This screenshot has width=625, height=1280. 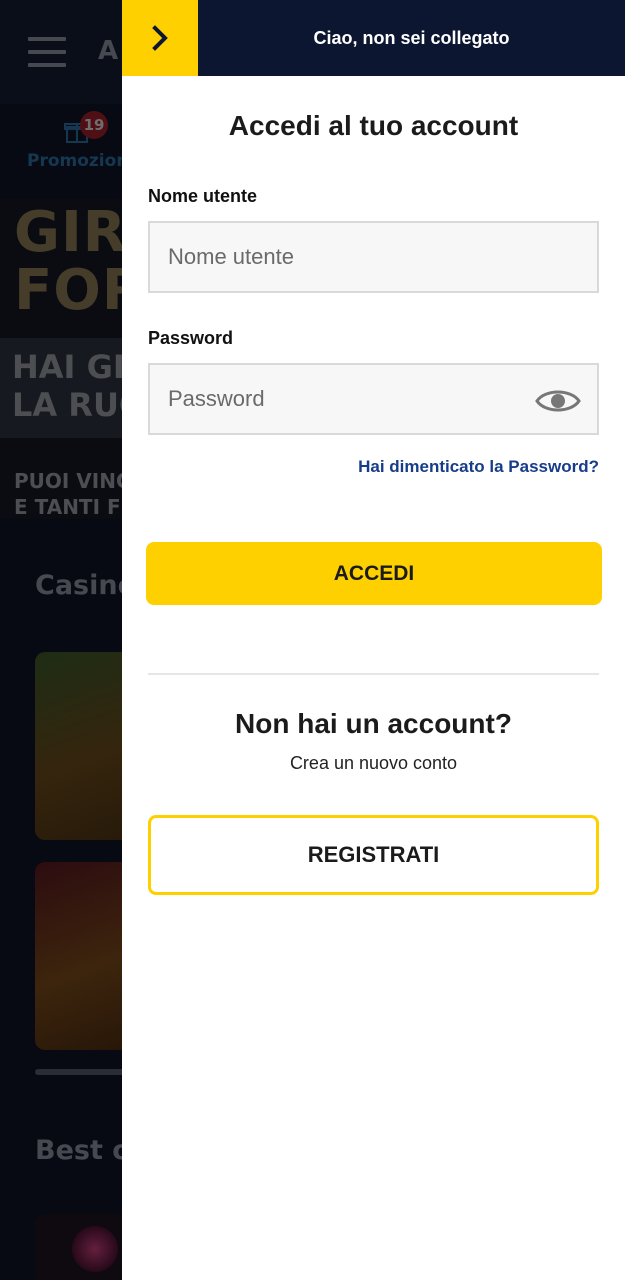 I want to click on password-label: Password, so click(x=191, y=338).